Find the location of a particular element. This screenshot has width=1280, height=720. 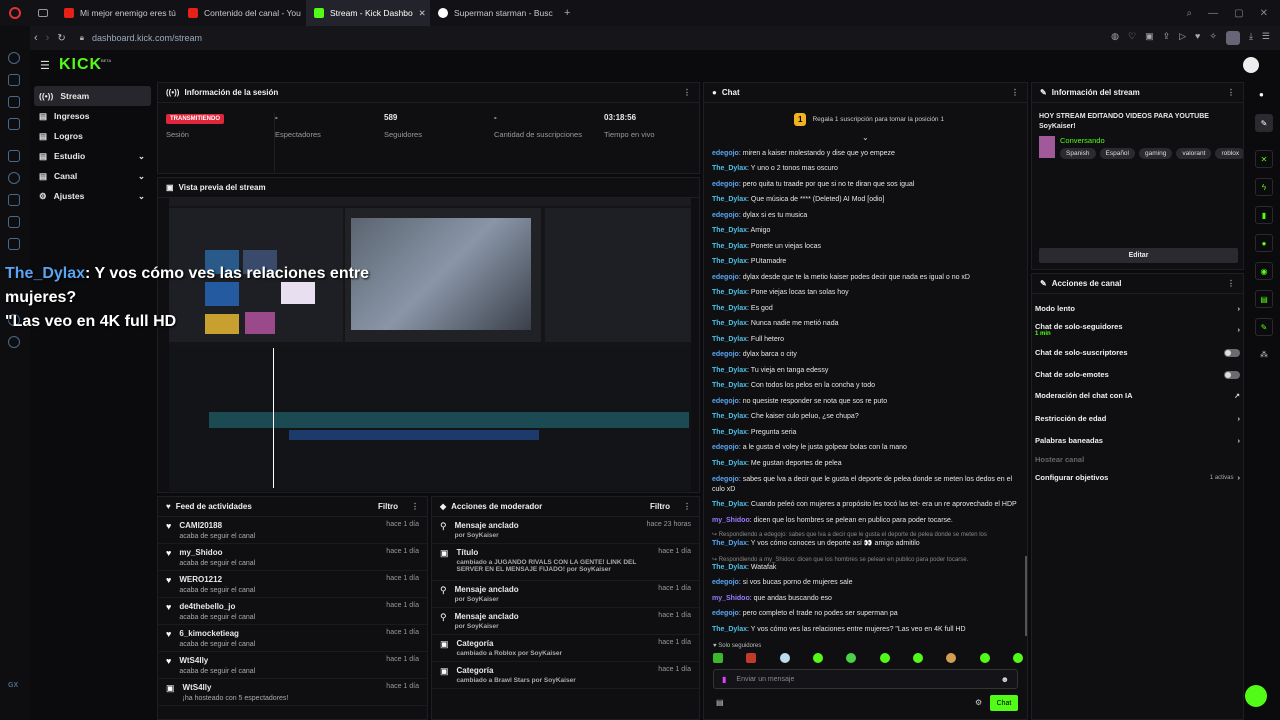

emoji-icon: ☻ is located at coordinates (1005, 679).